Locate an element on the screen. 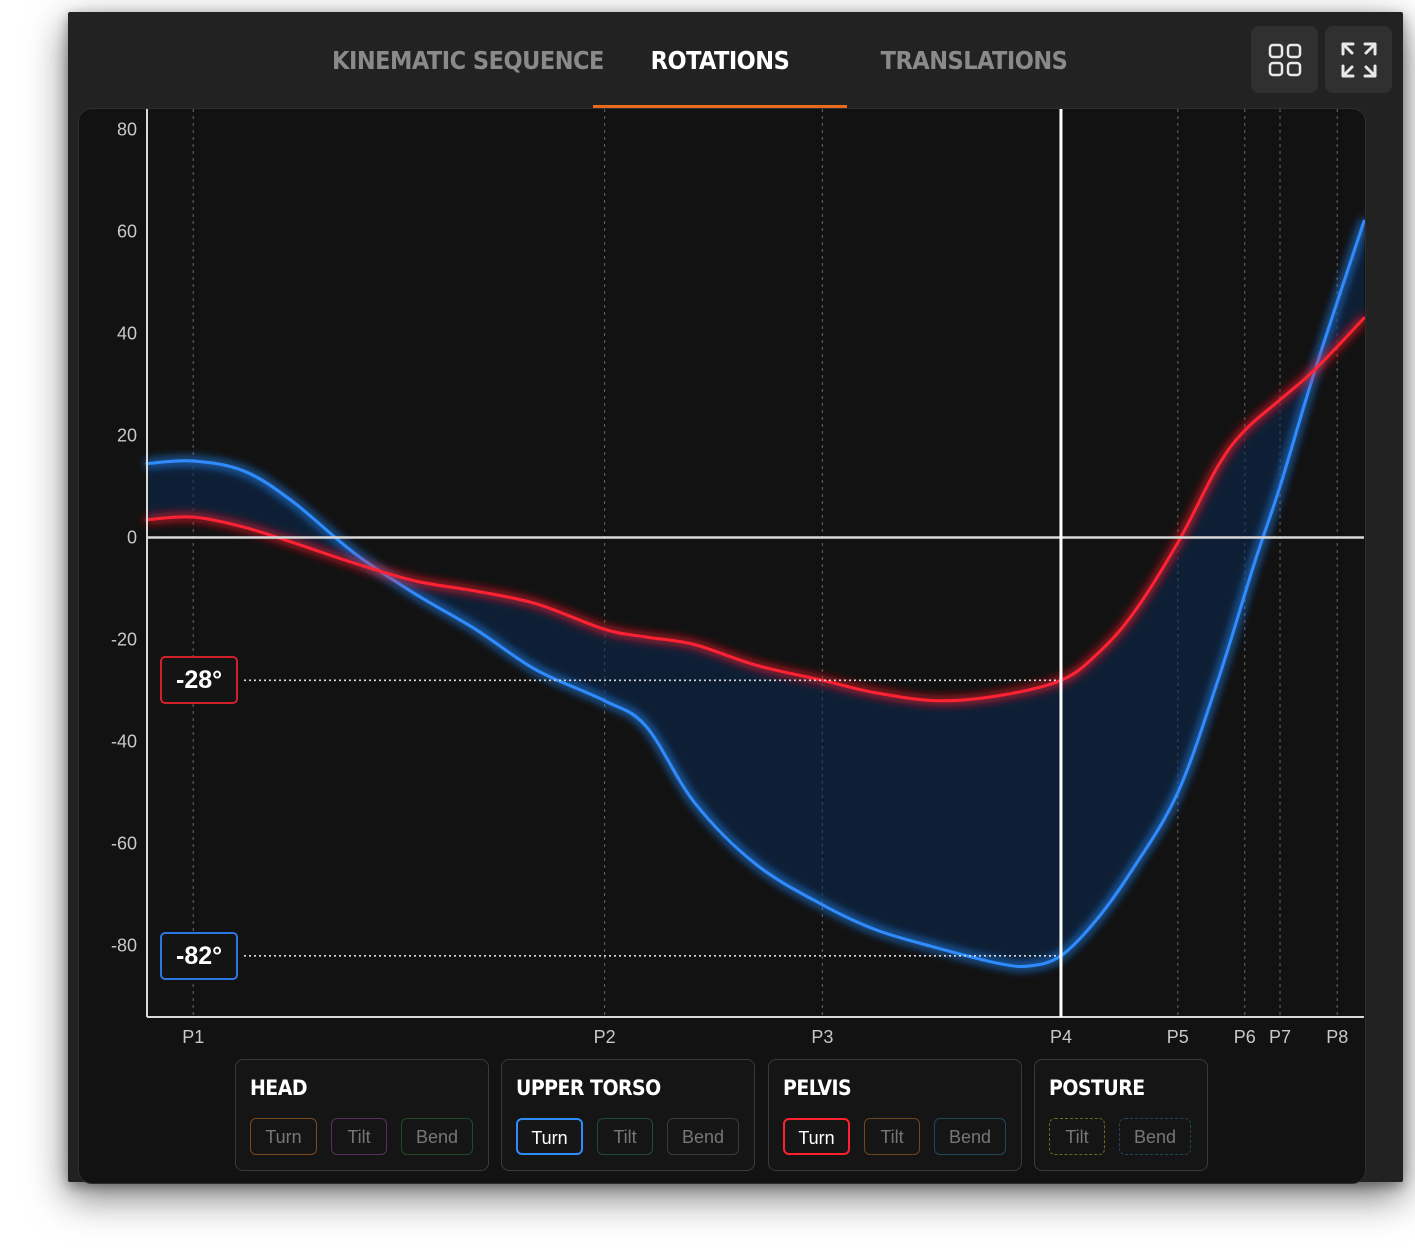  x-tick-label: P7 is located at coordinates (1280, 1037).